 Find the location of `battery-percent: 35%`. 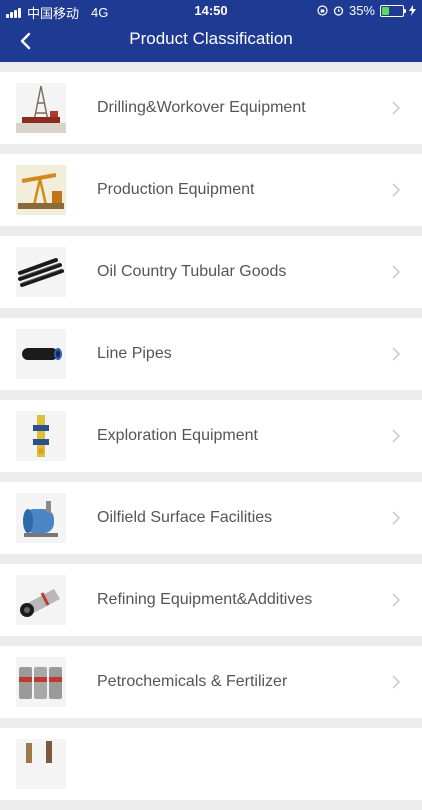

battery-percent: 35% is located at coordinates (361, 10).